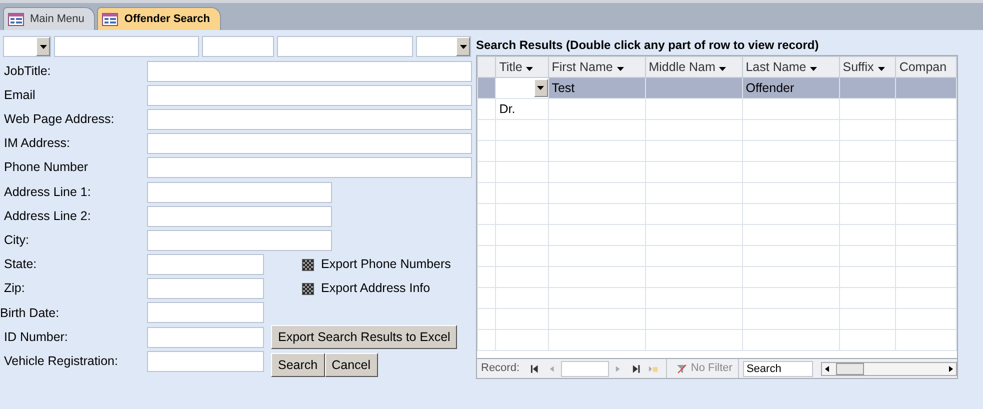 Image resolution: width=983 pixels, height=409 pixels. What do you see at coordinates (36, 337) in the screenshot?
I see `field-label: ID Number:` at bounding box center [36, 337].